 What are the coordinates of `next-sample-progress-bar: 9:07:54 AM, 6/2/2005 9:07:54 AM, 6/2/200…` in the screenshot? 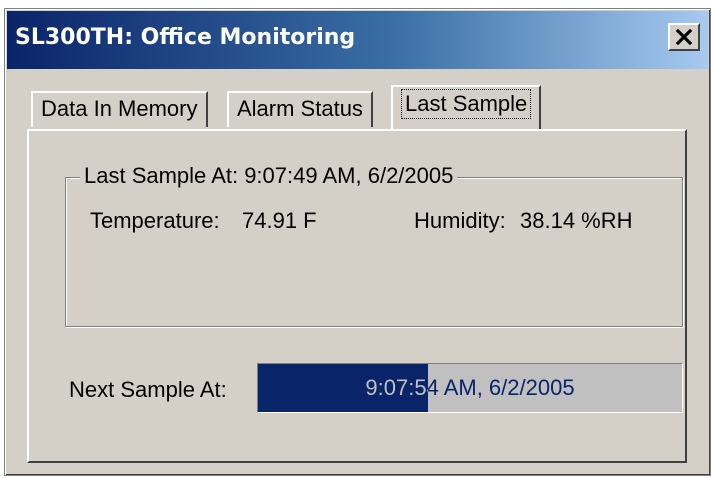 It's located at (470, 388).